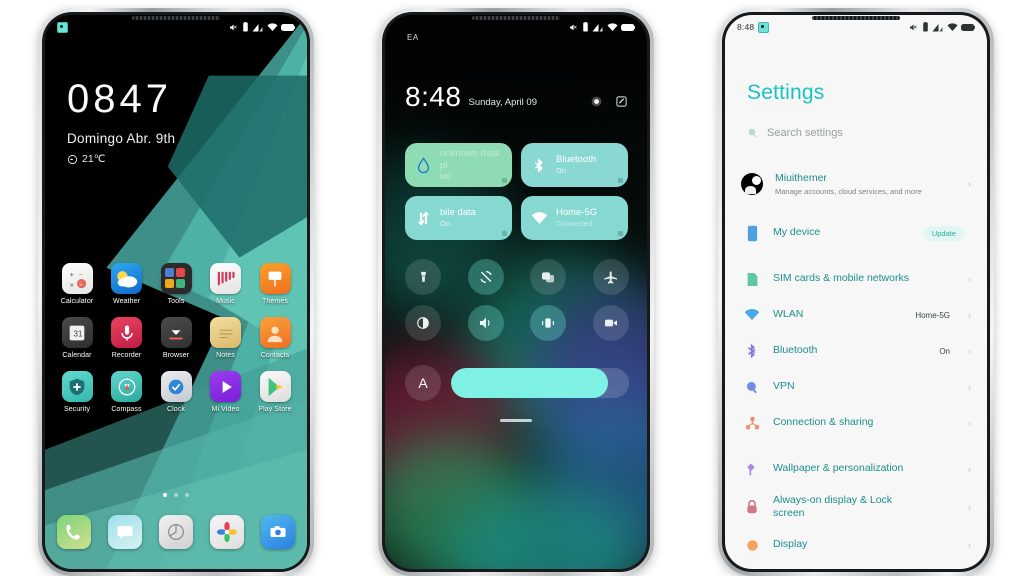 The width and height of the screenshot is (1024, 576). Describe the element at coordinates (77, 409) in the screenshot. I see `app-label: Security` at that location.